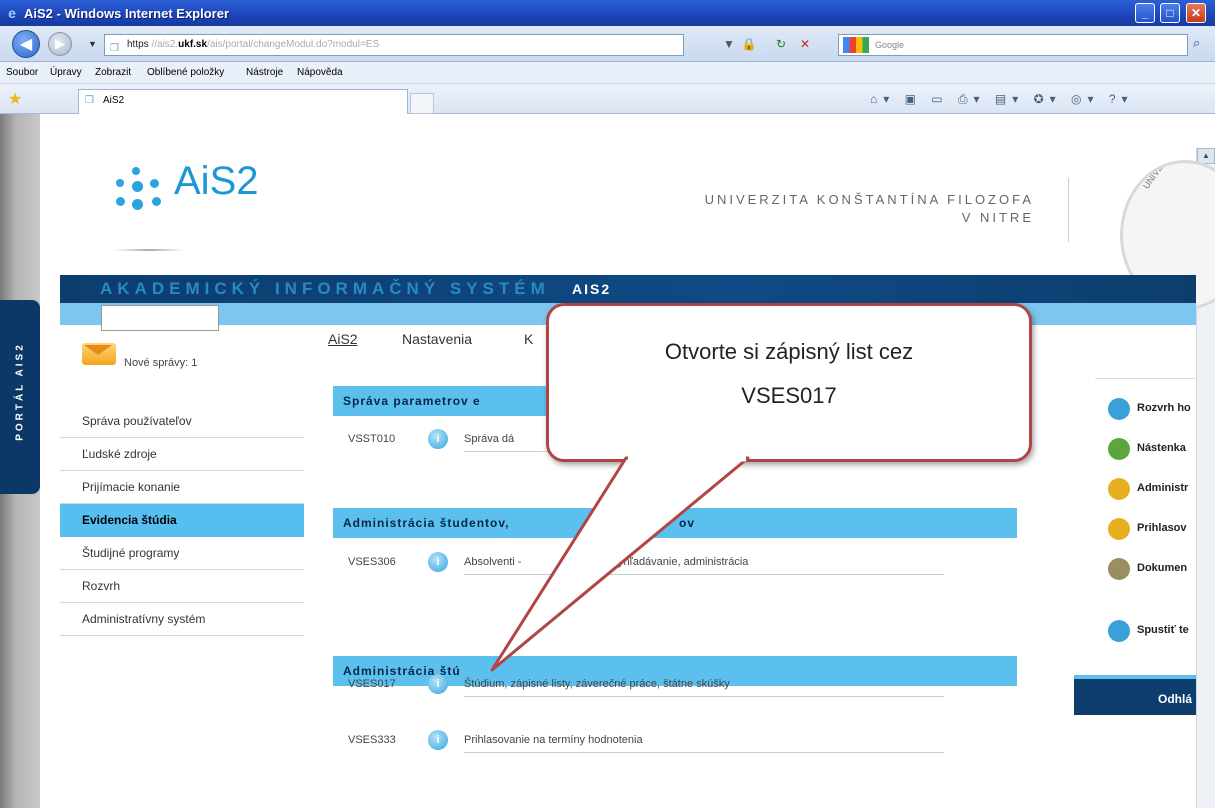 The image size is (1215, 808). Describe the element at coordinates (789, 382) in the screenshot. I see `callout-bubble: Otvorte si zápisný list cez VSES017` at that location.